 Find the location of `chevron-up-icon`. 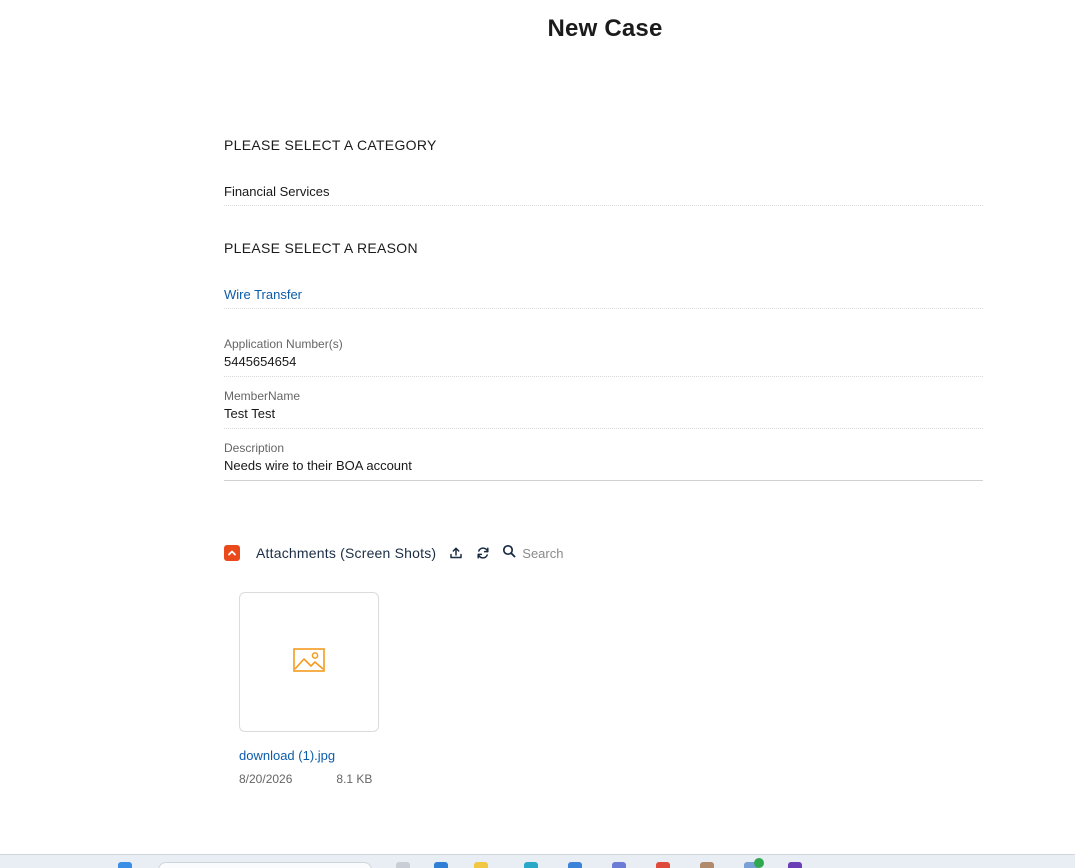

chevron-up-icon is located at coordinates (232, 553).